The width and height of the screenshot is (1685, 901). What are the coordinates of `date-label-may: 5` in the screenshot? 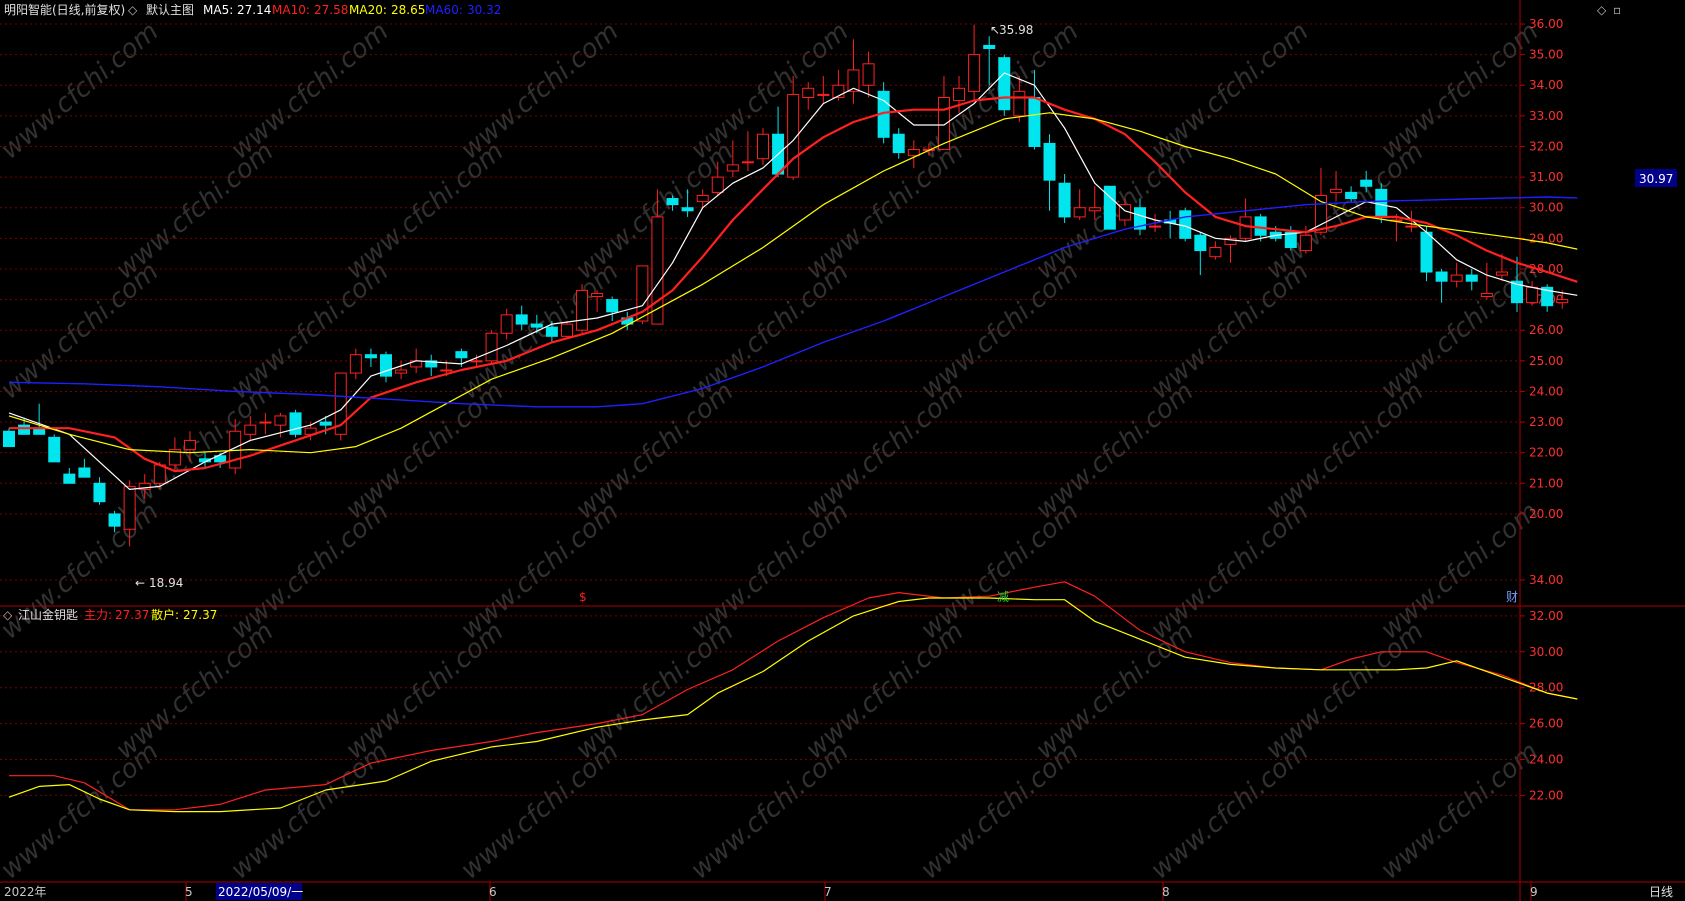 It's located at (189, 892).